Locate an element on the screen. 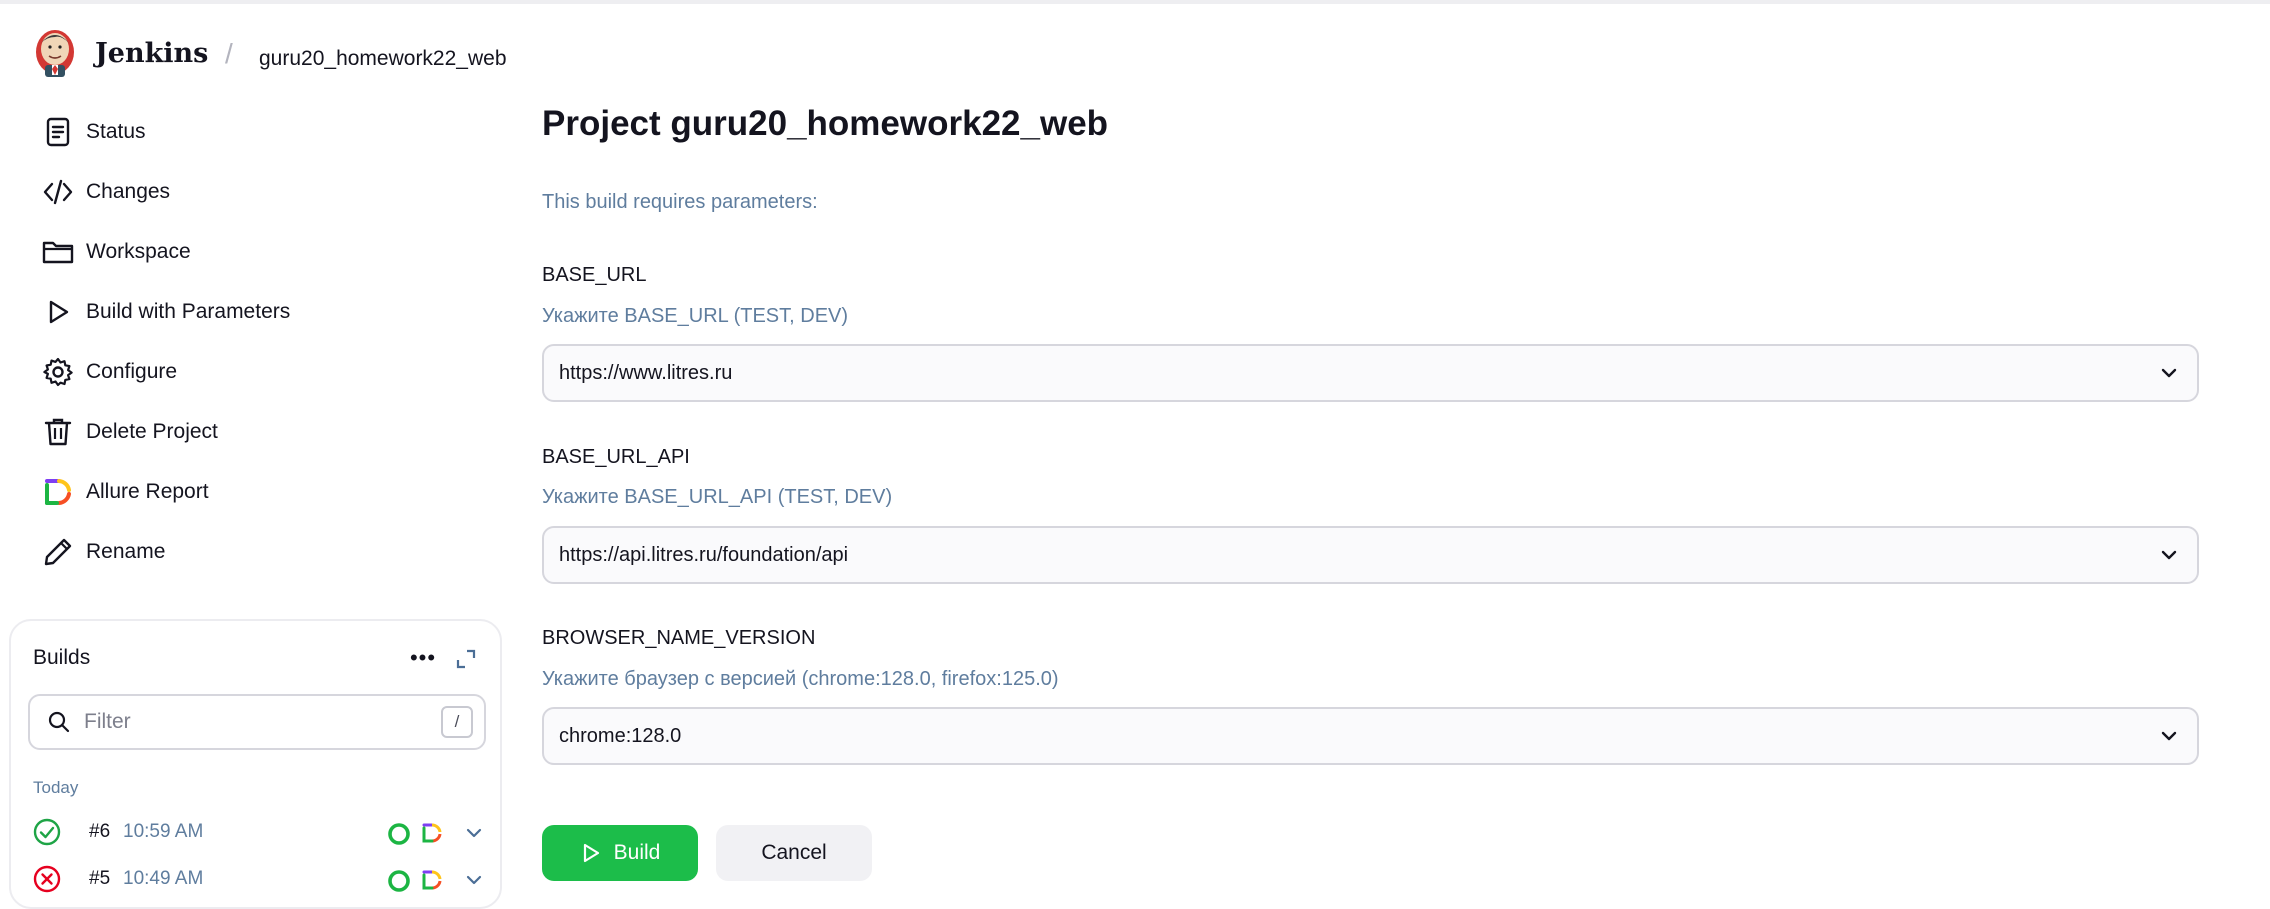  base-url-select: https://www.litres.ru is located at coordinates (1370, 373).